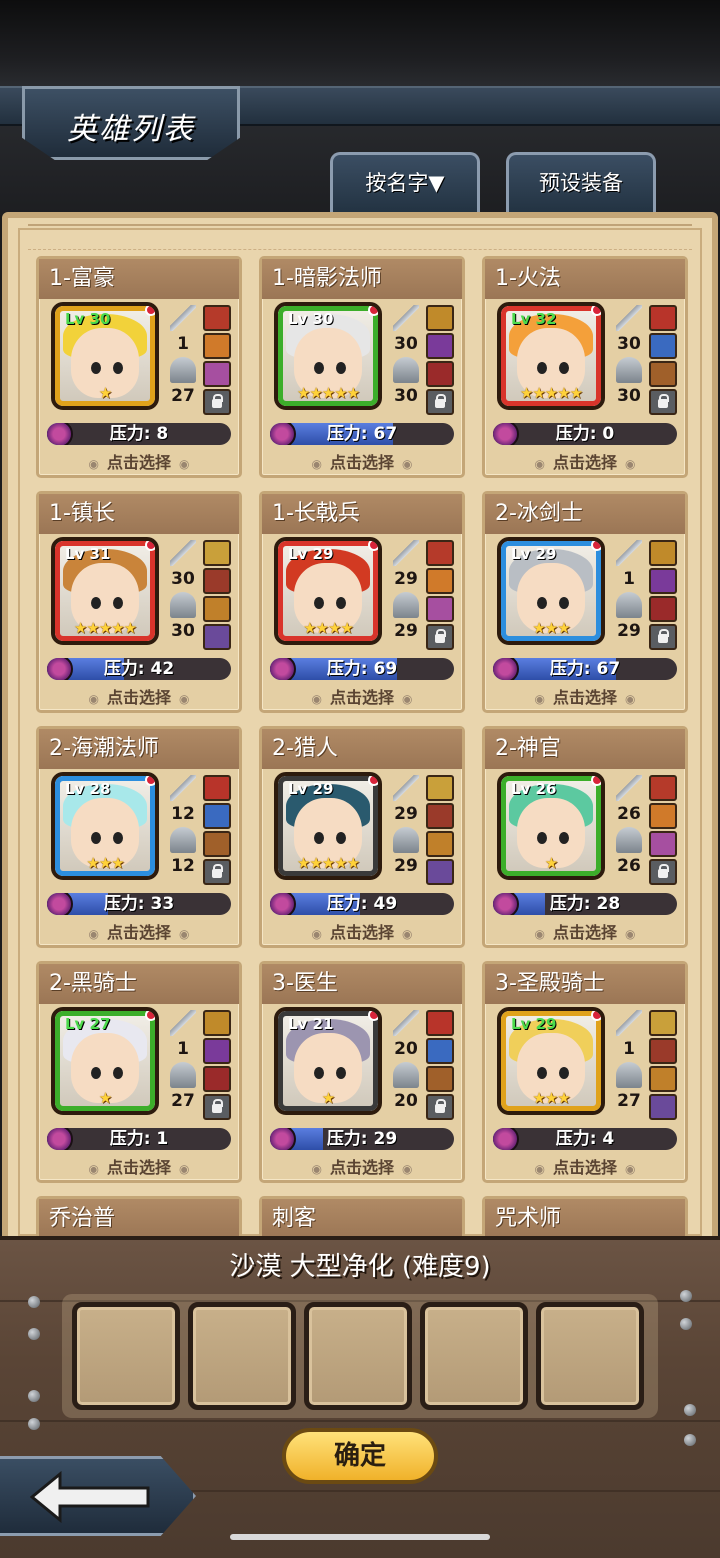 Image resolution: width=720 pixels, height=1558 pixels. Describe the element at coordinates (105, 356) in the screenshot. I see `hero-portrait: Lv 30 ★` at that location.